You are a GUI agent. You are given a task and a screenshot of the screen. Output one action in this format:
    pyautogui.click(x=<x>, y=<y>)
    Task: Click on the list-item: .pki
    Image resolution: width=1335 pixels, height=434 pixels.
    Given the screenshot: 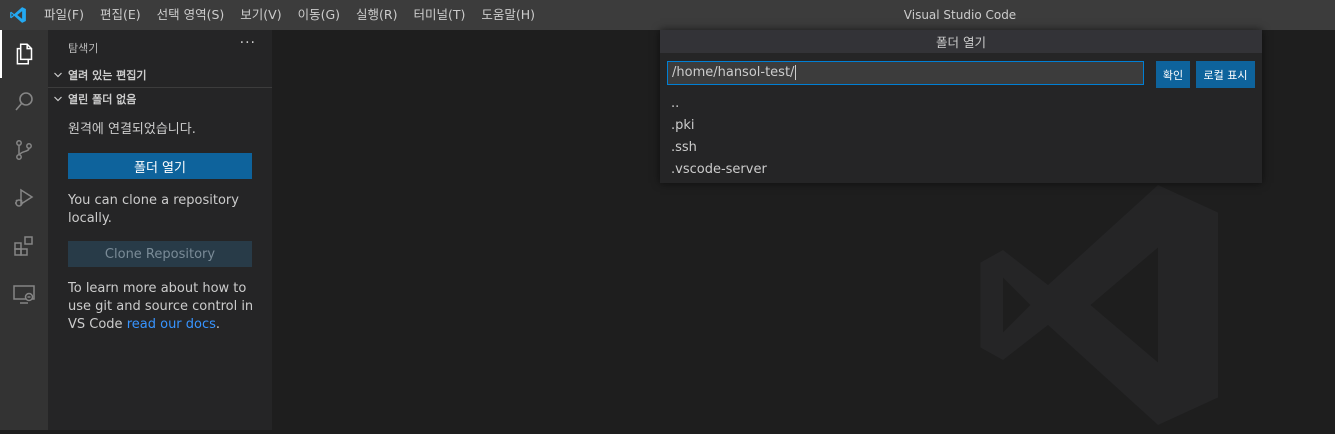 What is the action you would take?
    pyautogui.click(x=683, y=126)
    